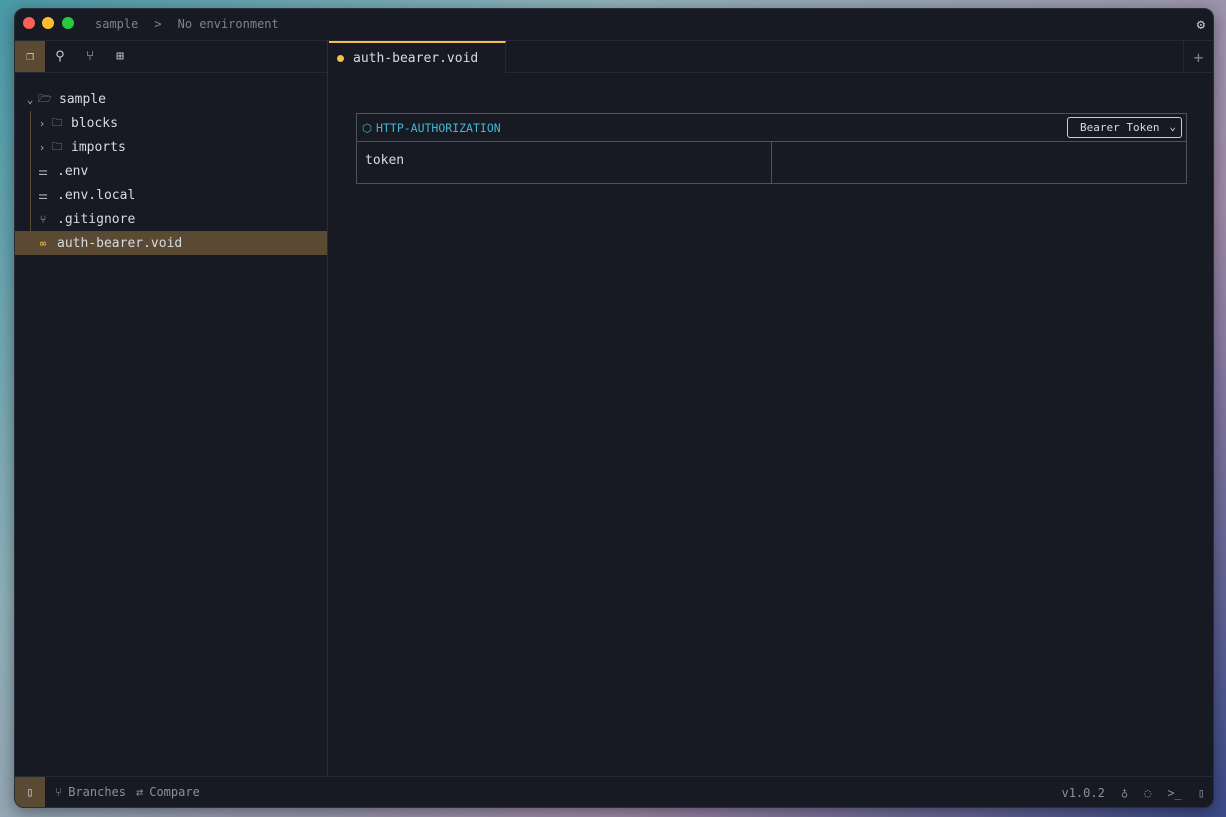 This screenshot has width=1226, height=817. I want to click on tab-label: auth-bearer.void, so click(416, 58).